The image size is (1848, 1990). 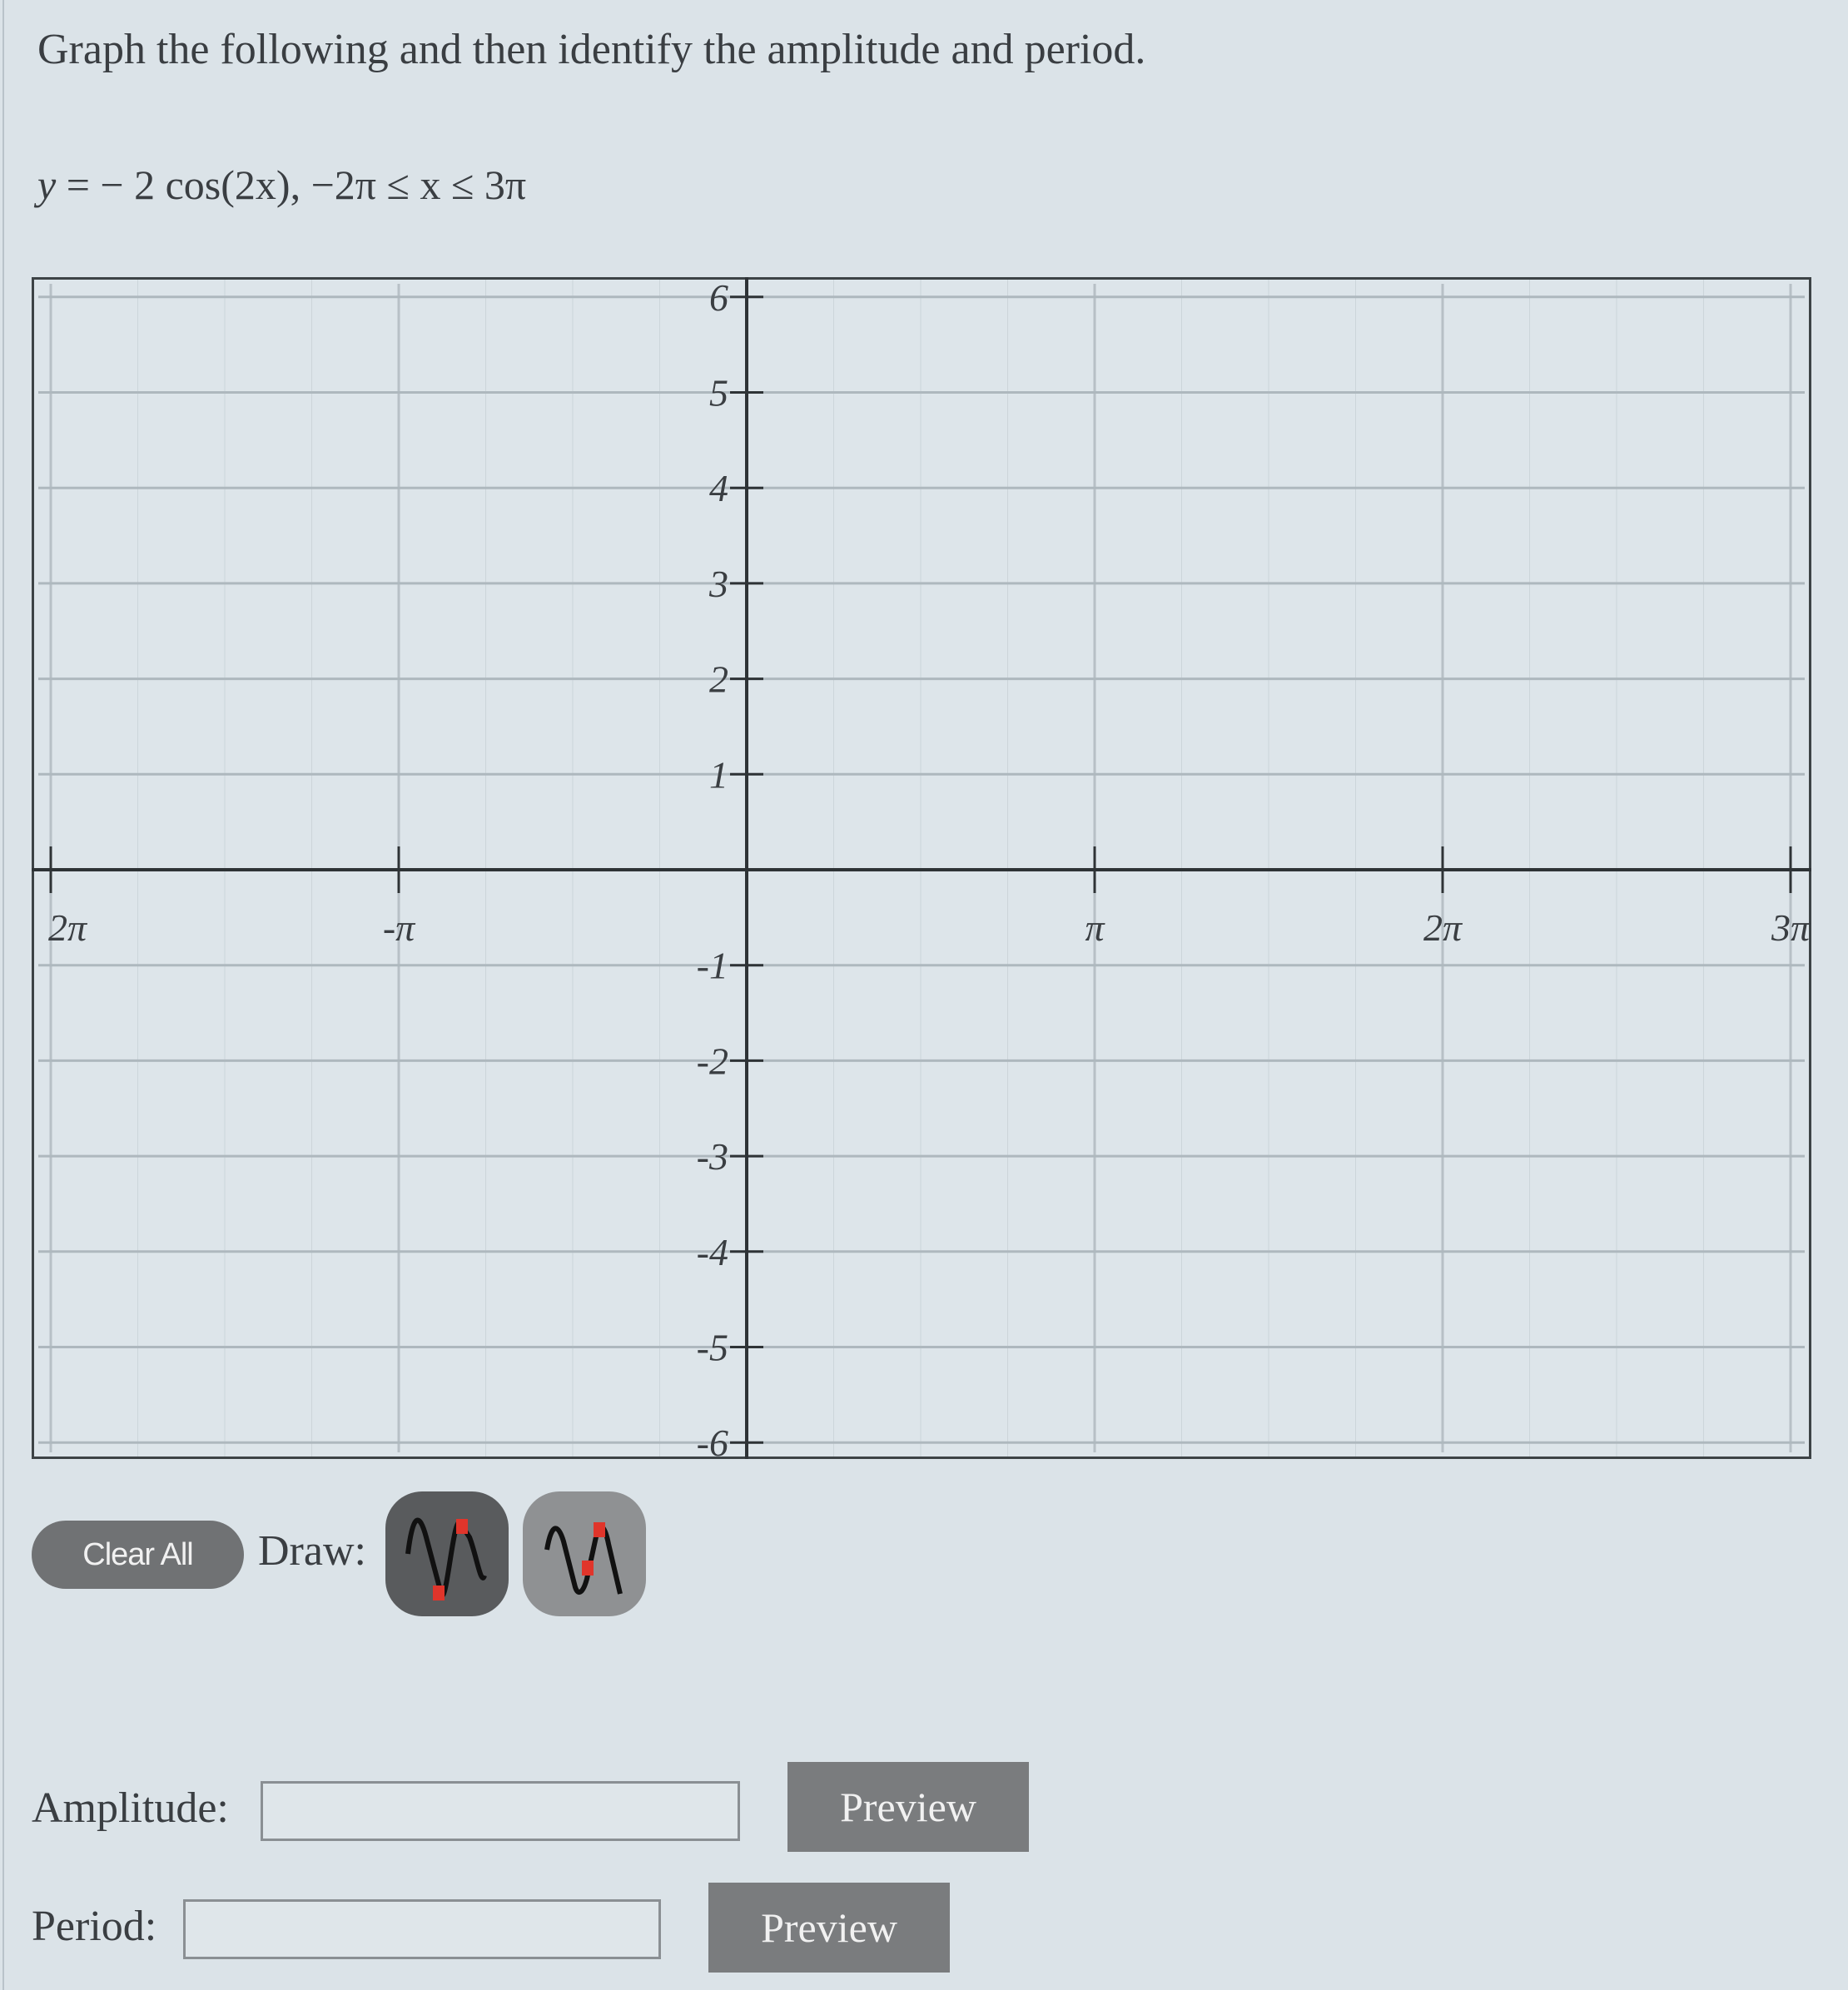 I want to click on y-tick-label: -6, so click(x=712, y=1440).